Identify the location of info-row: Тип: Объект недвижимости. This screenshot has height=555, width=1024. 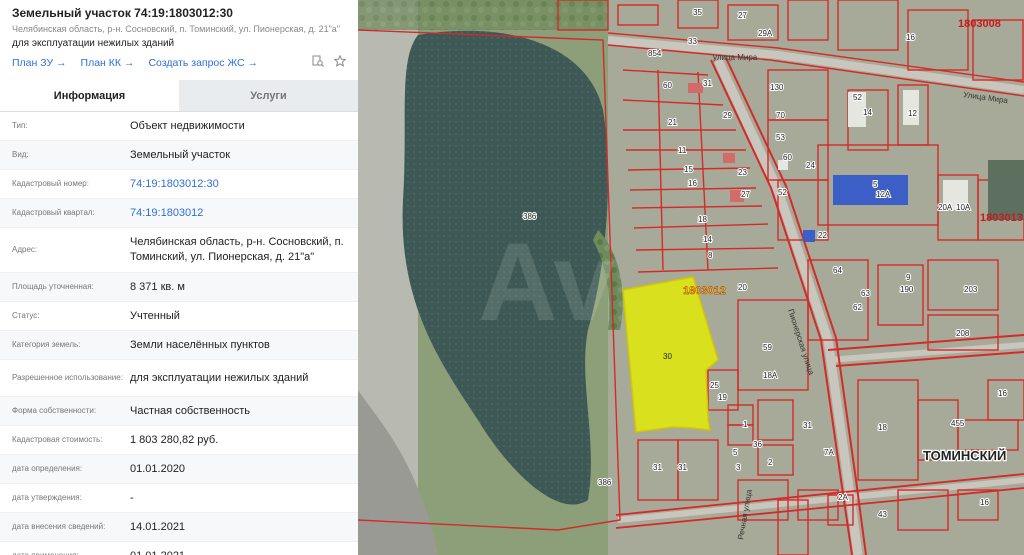
(179, 126).